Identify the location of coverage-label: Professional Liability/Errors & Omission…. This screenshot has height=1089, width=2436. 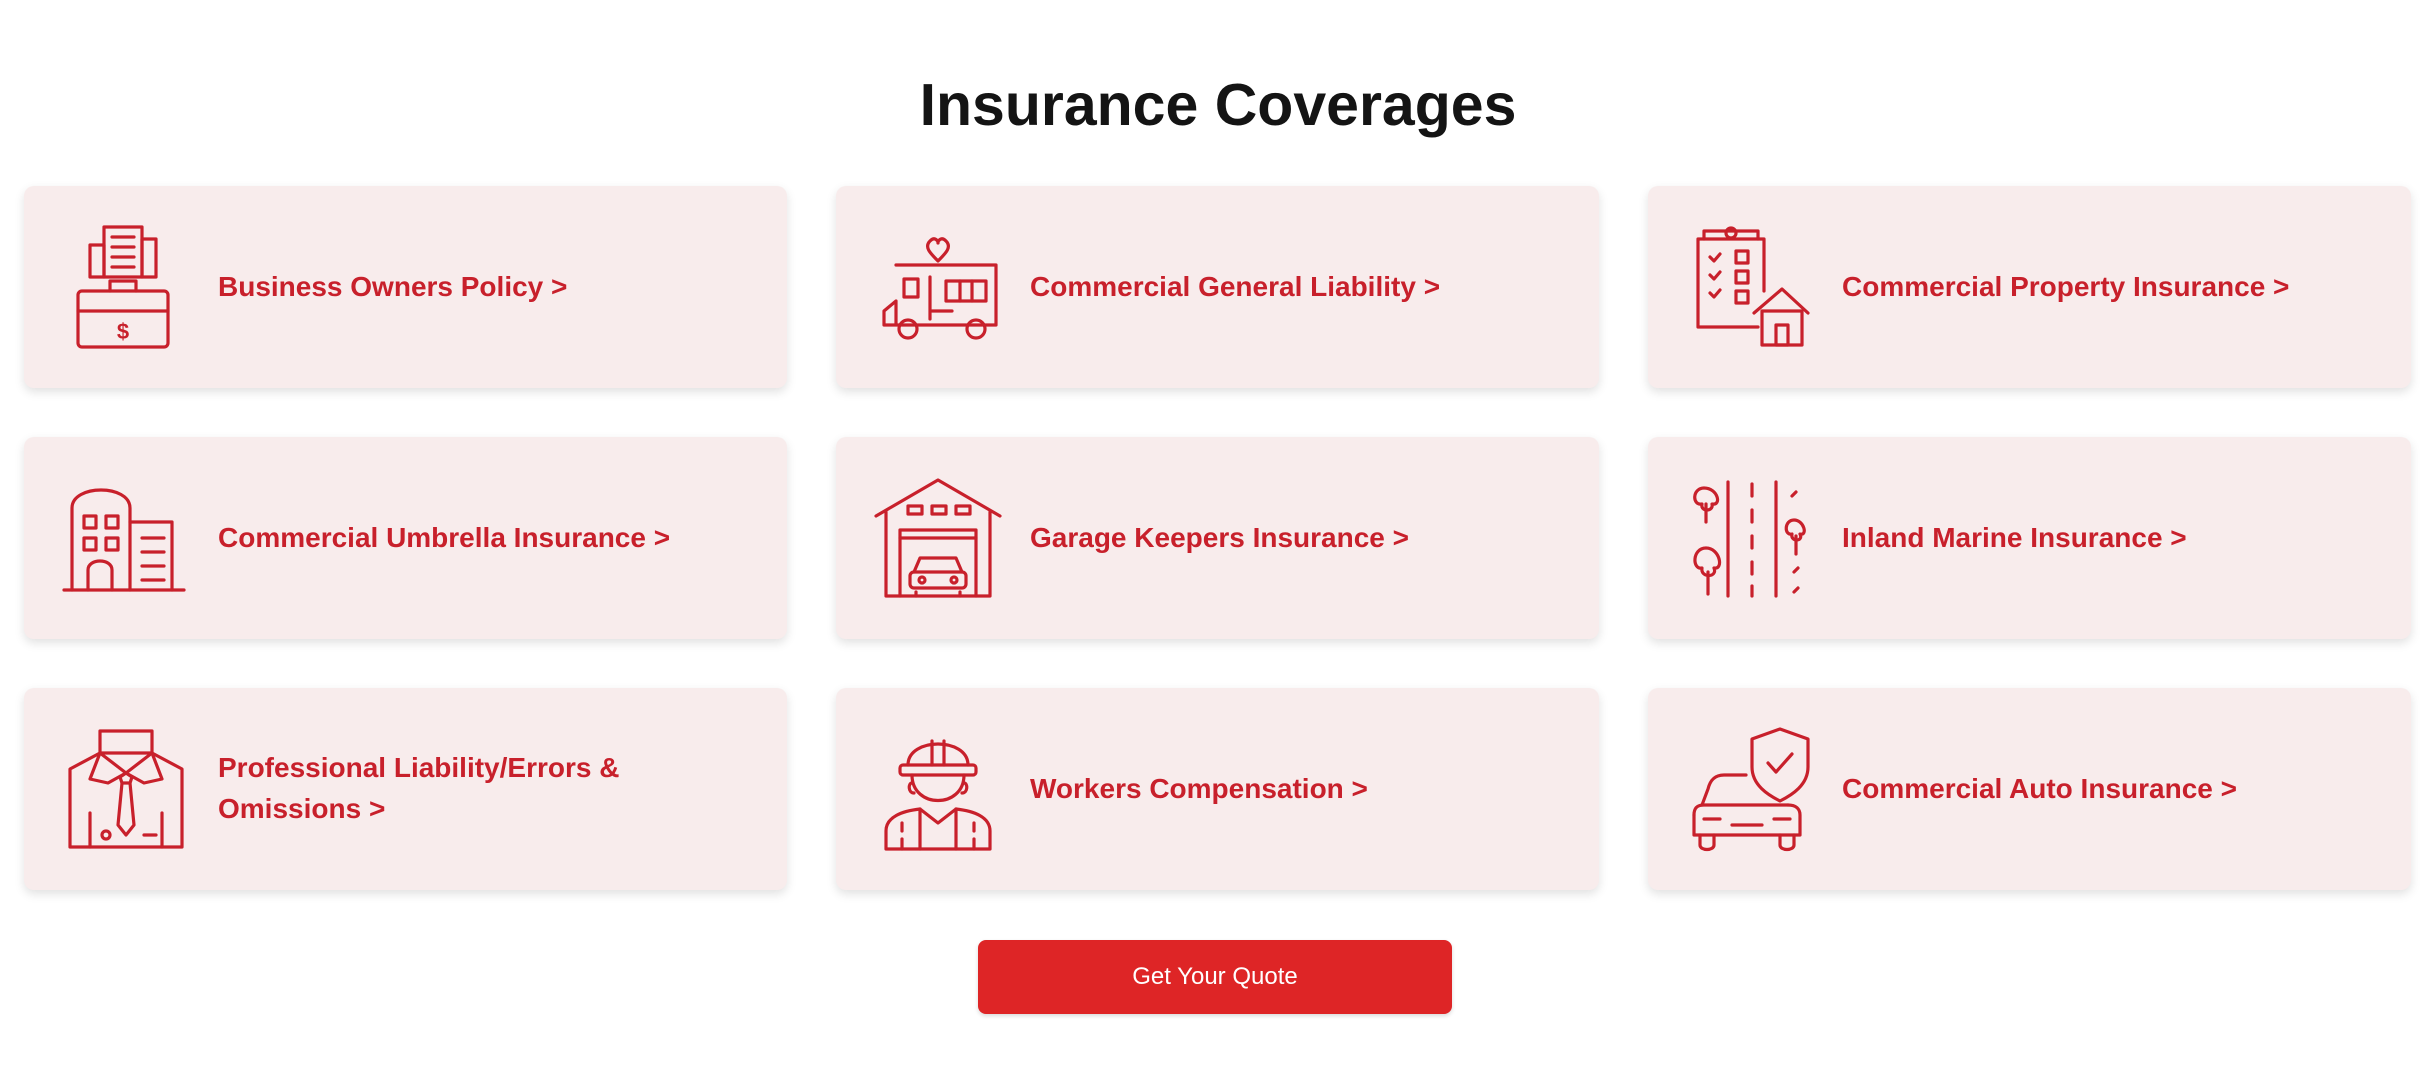
(419, 788).